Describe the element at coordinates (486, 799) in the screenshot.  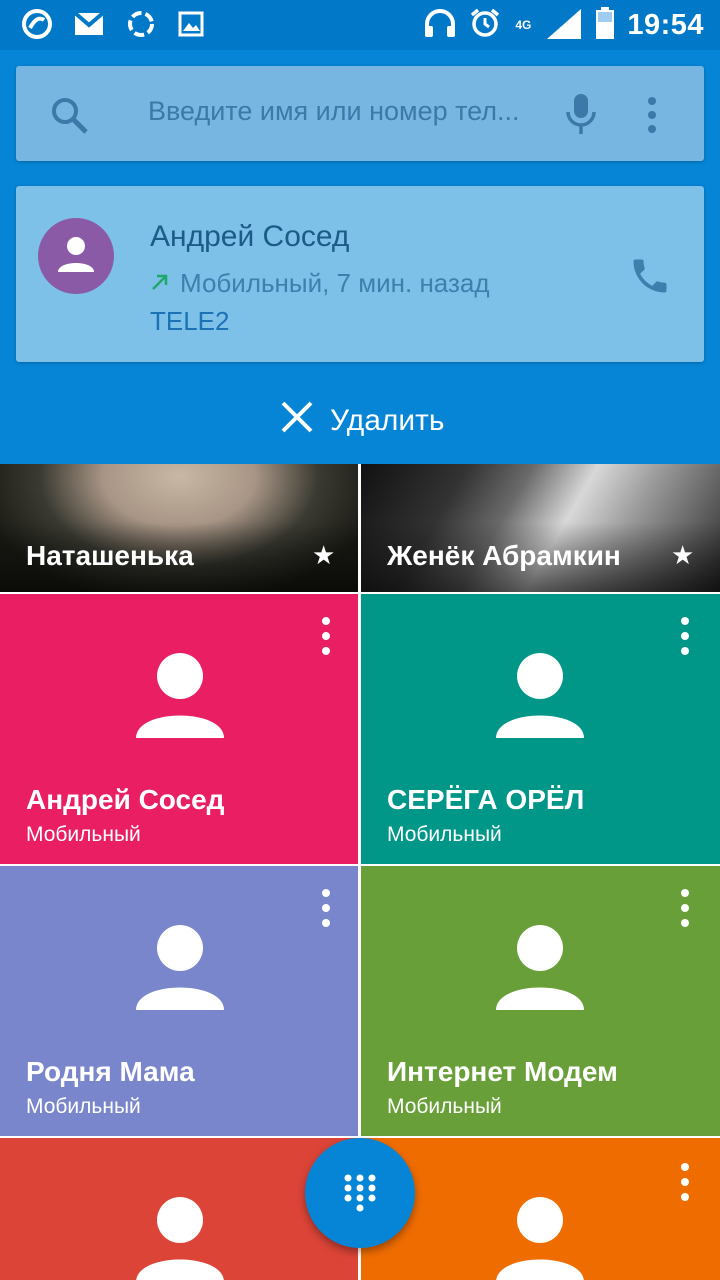
I see `contact-name: СЕРЁГА ОРЁЛ` at that location.